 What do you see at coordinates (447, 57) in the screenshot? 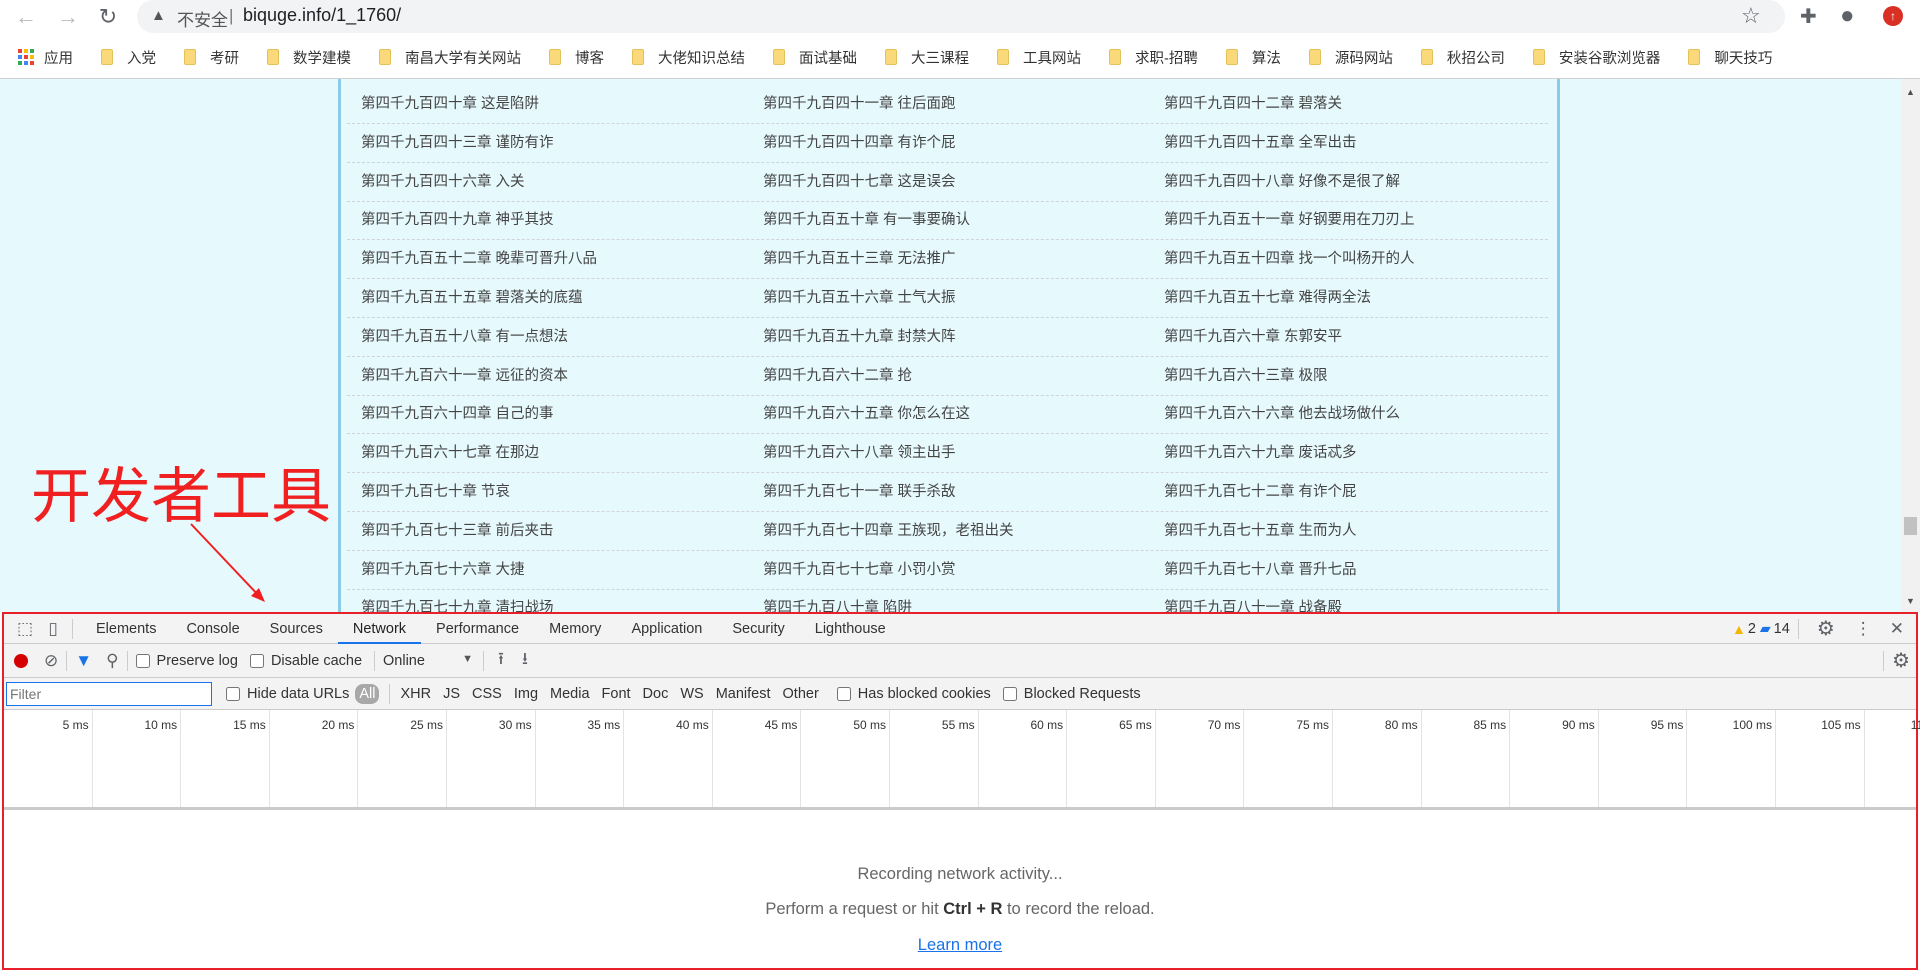
I see `bookmark-item: 南昌大学有关网站` at bounding box center [447, 57].